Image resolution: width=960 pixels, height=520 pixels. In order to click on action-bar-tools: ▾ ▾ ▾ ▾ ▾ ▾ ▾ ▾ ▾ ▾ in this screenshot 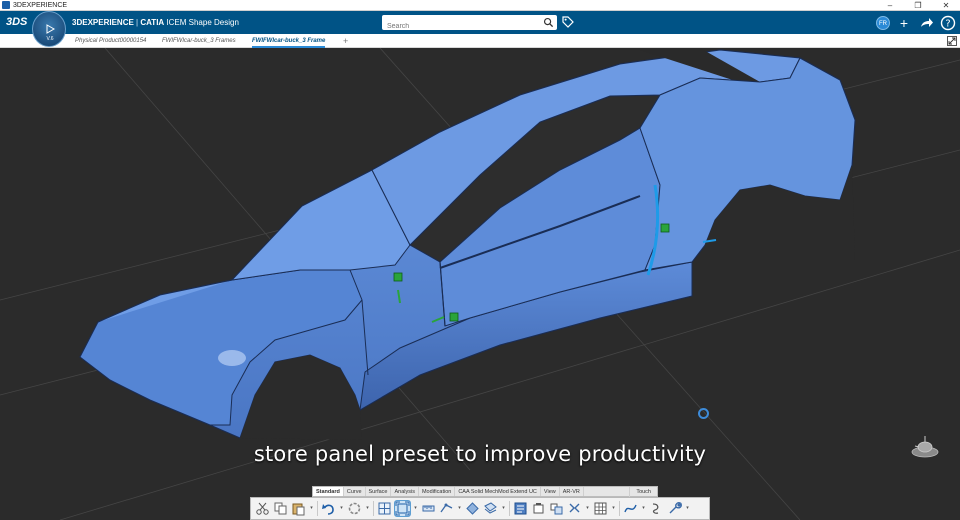, I will do `click(480, 508)`.